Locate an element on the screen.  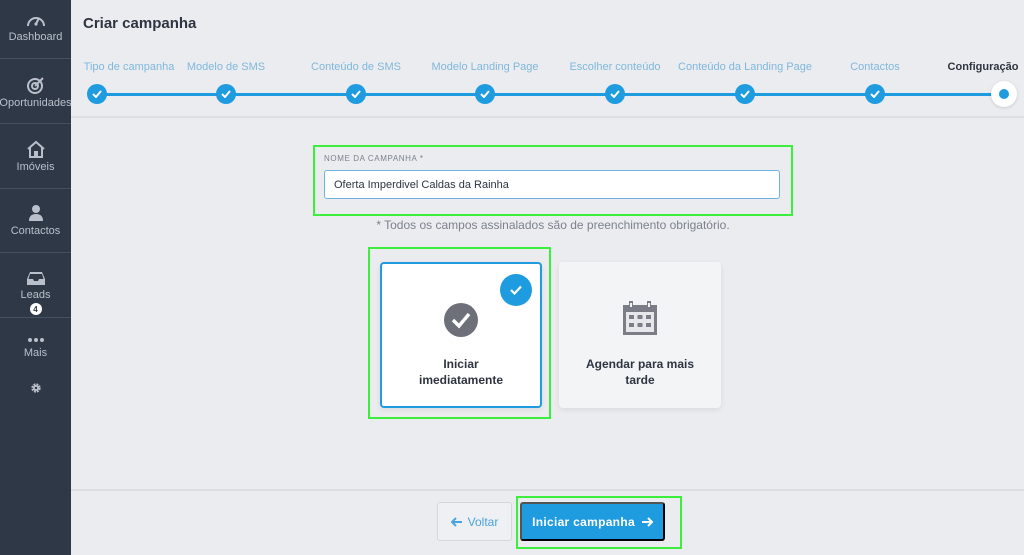
start-button-label: Iniciar campanha is located at coordinates (583, 521).